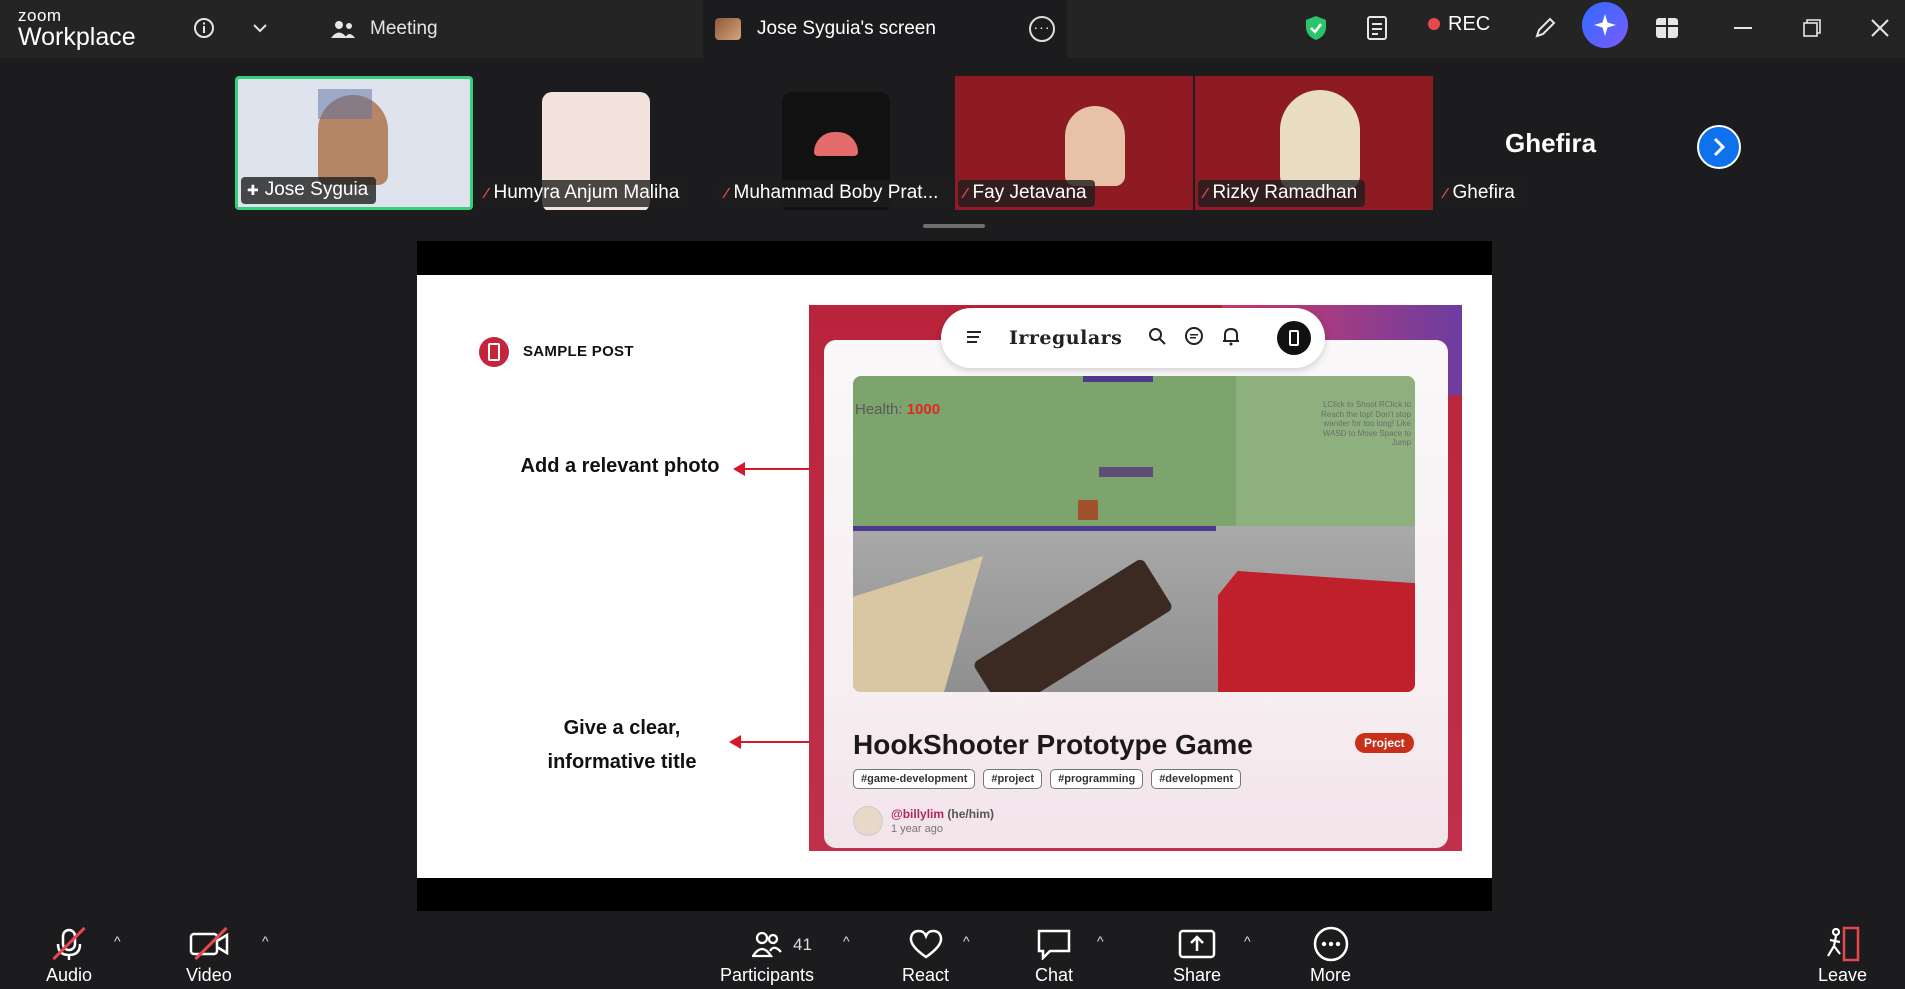 The image size is (1905, 989). I want to click on participant-name: Rizky Ramadhan, so click(1285, 192).